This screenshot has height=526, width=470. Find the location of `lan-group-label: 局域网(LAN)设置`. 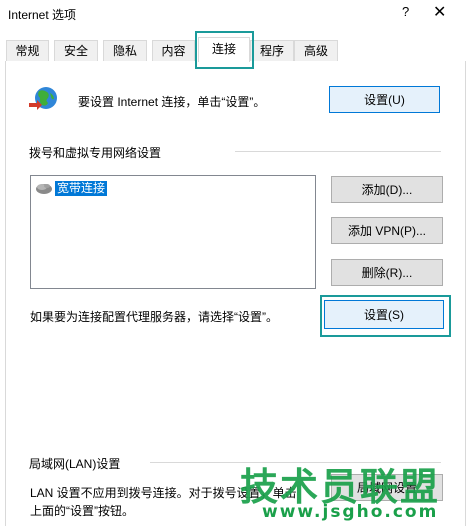

lan-group-label: 局域网(LAN)设置 is located at coordinates (75, 464).